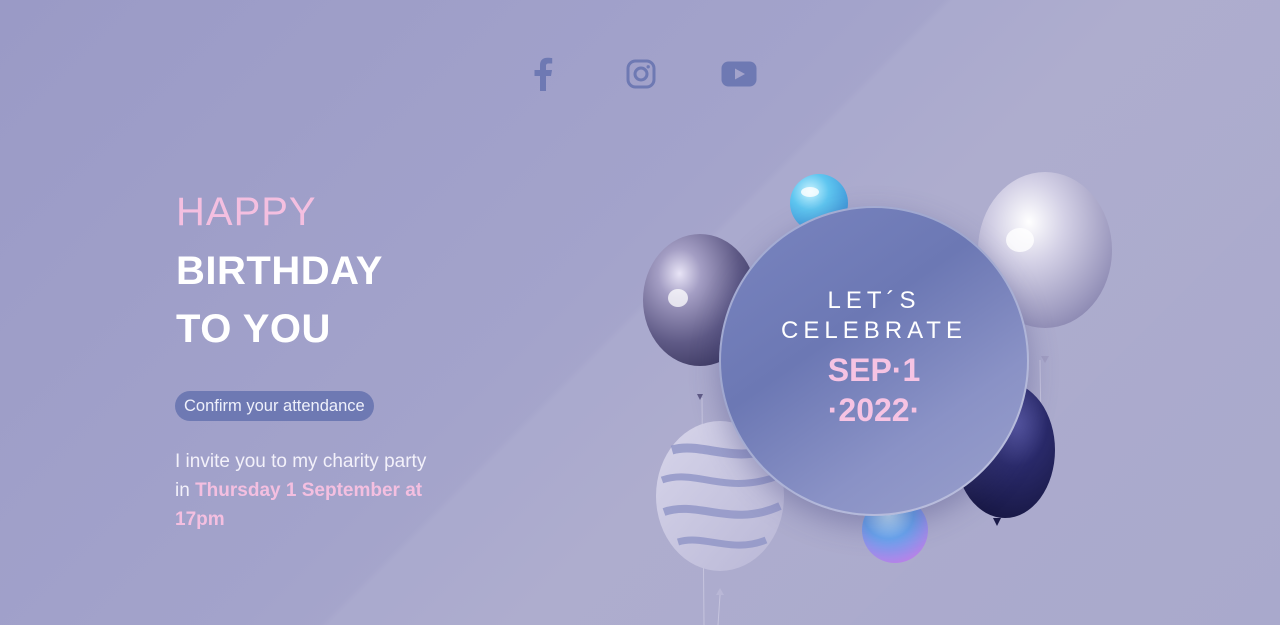 Image resolution: width=1280 pixels, height=625 pixels. Describe the element at coordinates (246, 212) in the screenshot. I see `headline-happy: HAPPY` at that location.